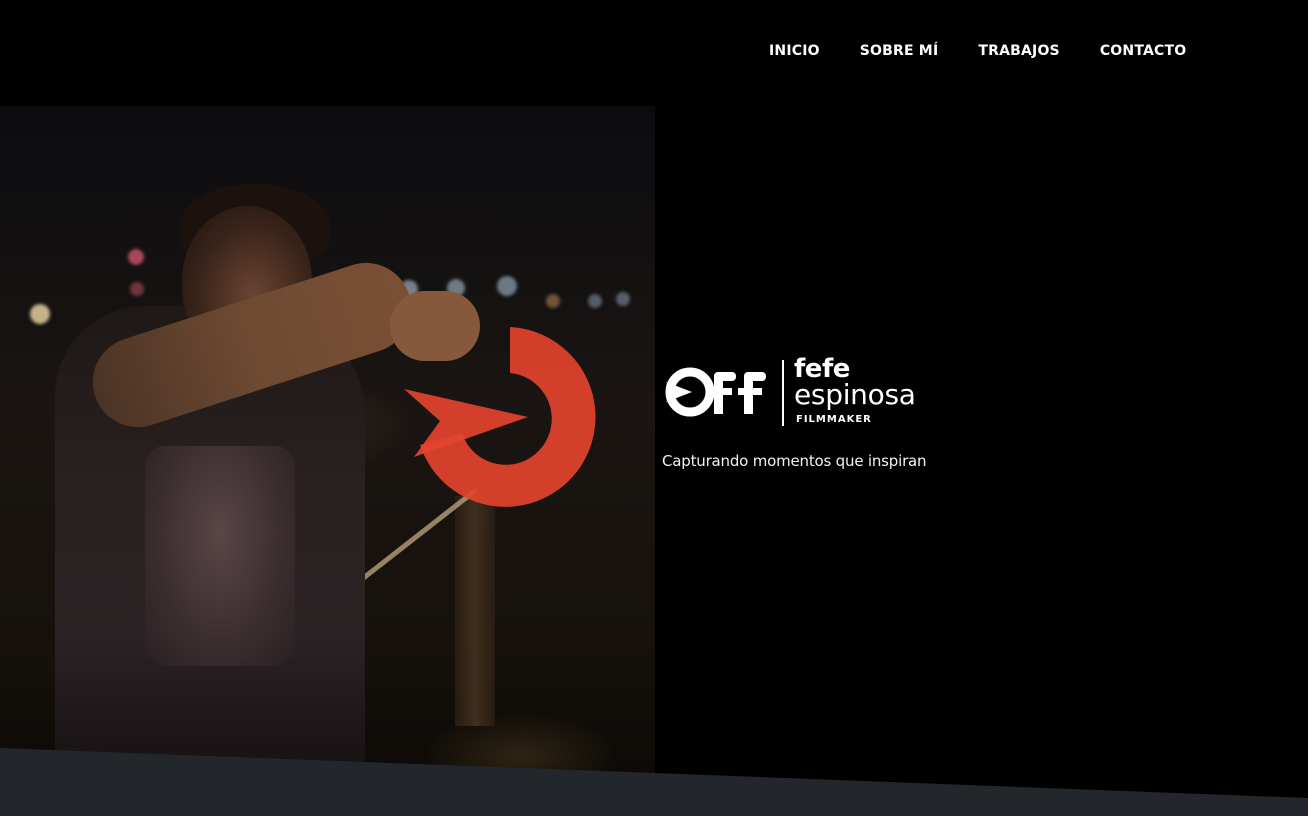  Describe the element at coordinates (220, 556) in the screenshot. I see `shirt-print` at that location.